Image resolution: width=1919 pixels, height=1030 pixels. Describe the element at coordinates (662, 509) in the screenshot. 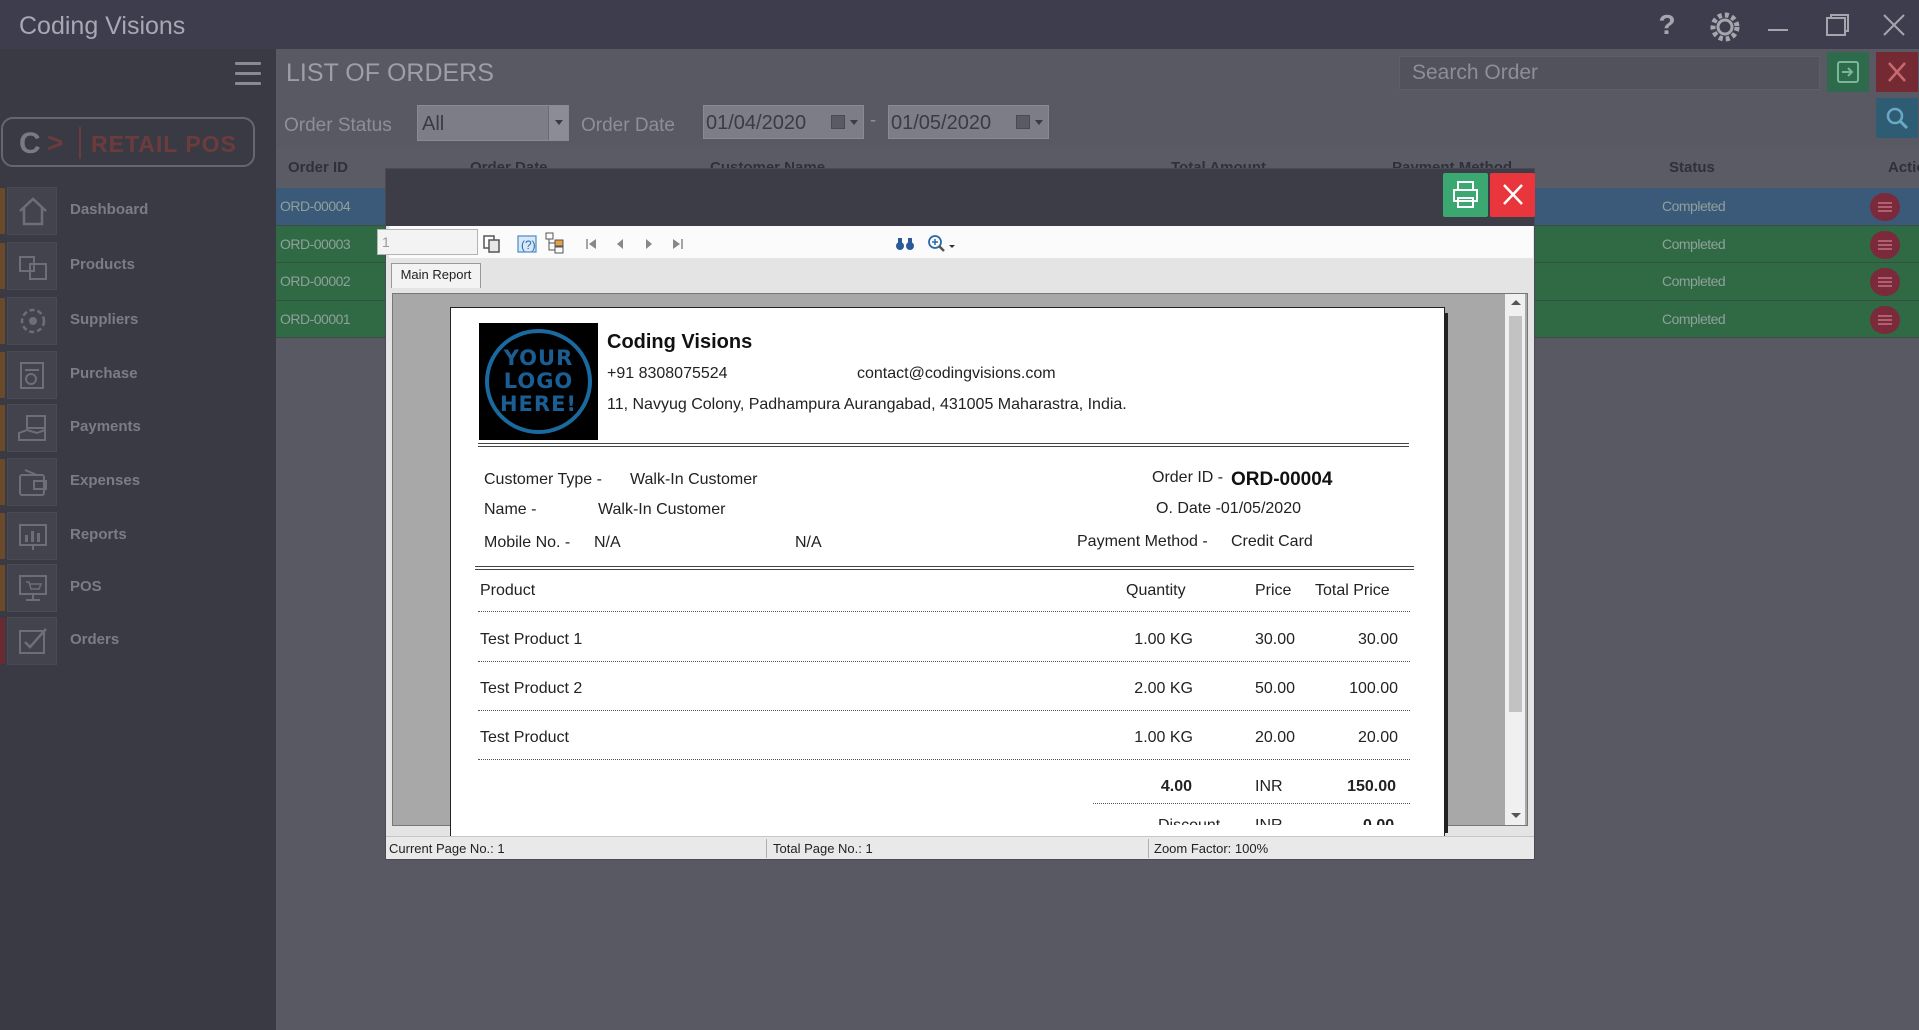

I see `customer-name-value: Walk-In Customer` at that location.